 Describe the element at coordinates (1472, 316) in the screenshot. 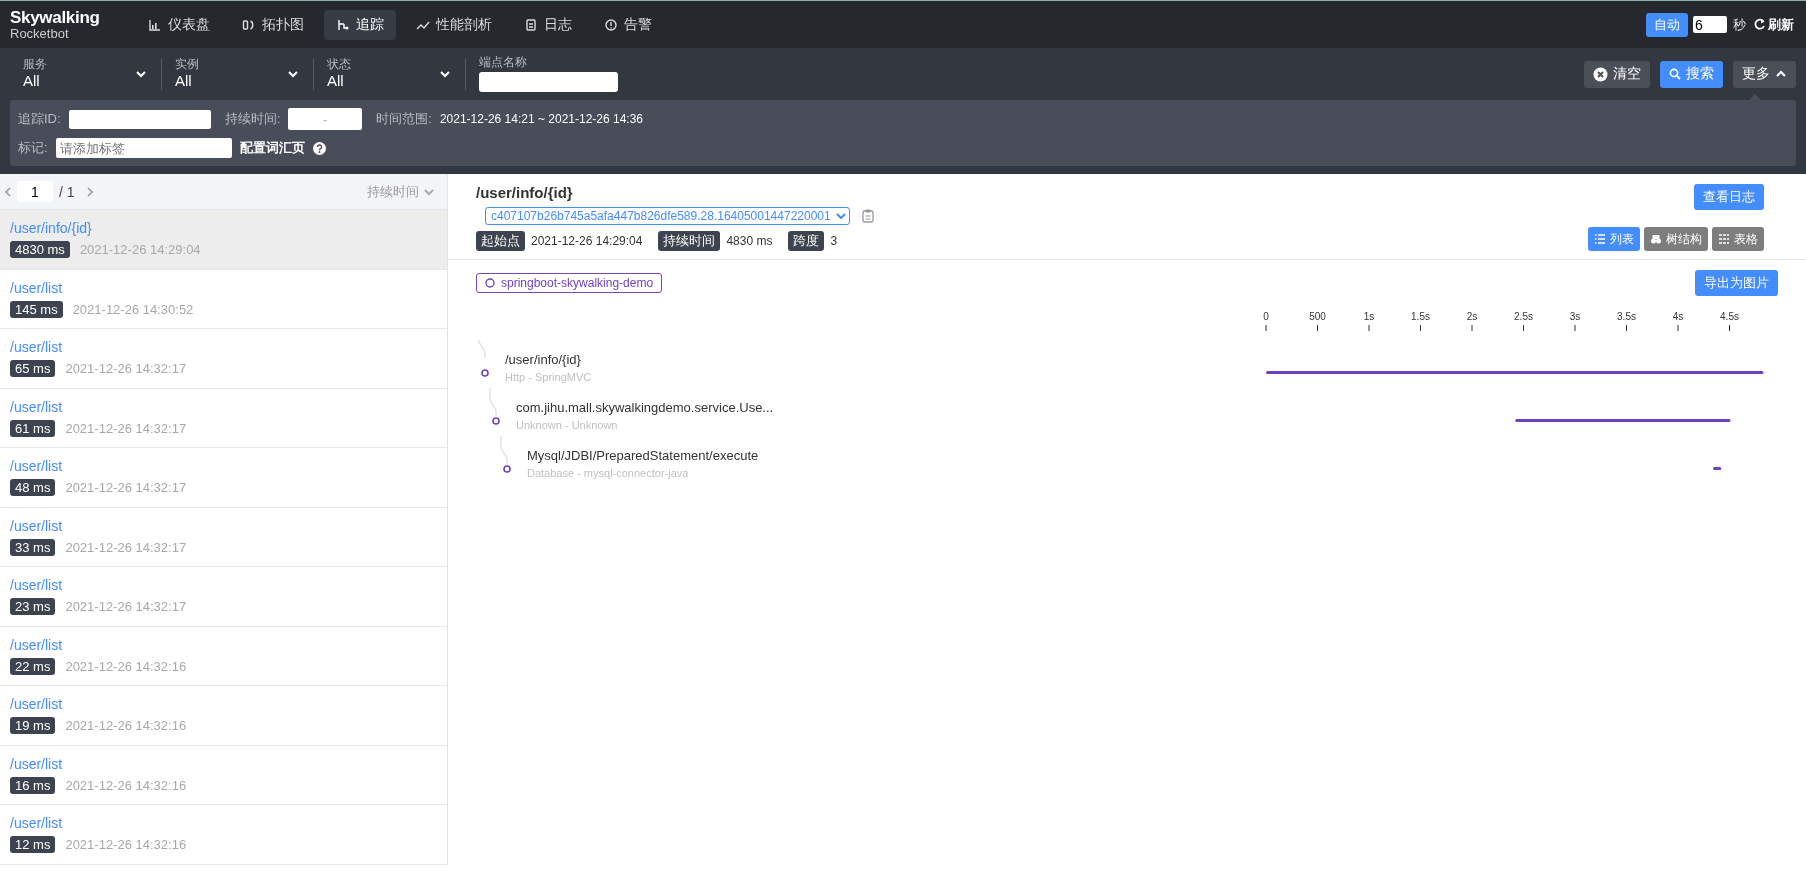

I see `tick-label: 2s` at that location.